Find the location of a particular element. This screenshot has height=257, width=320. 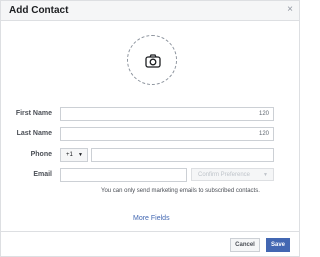

phone-label: Phone is located at coordinates (41, 154).